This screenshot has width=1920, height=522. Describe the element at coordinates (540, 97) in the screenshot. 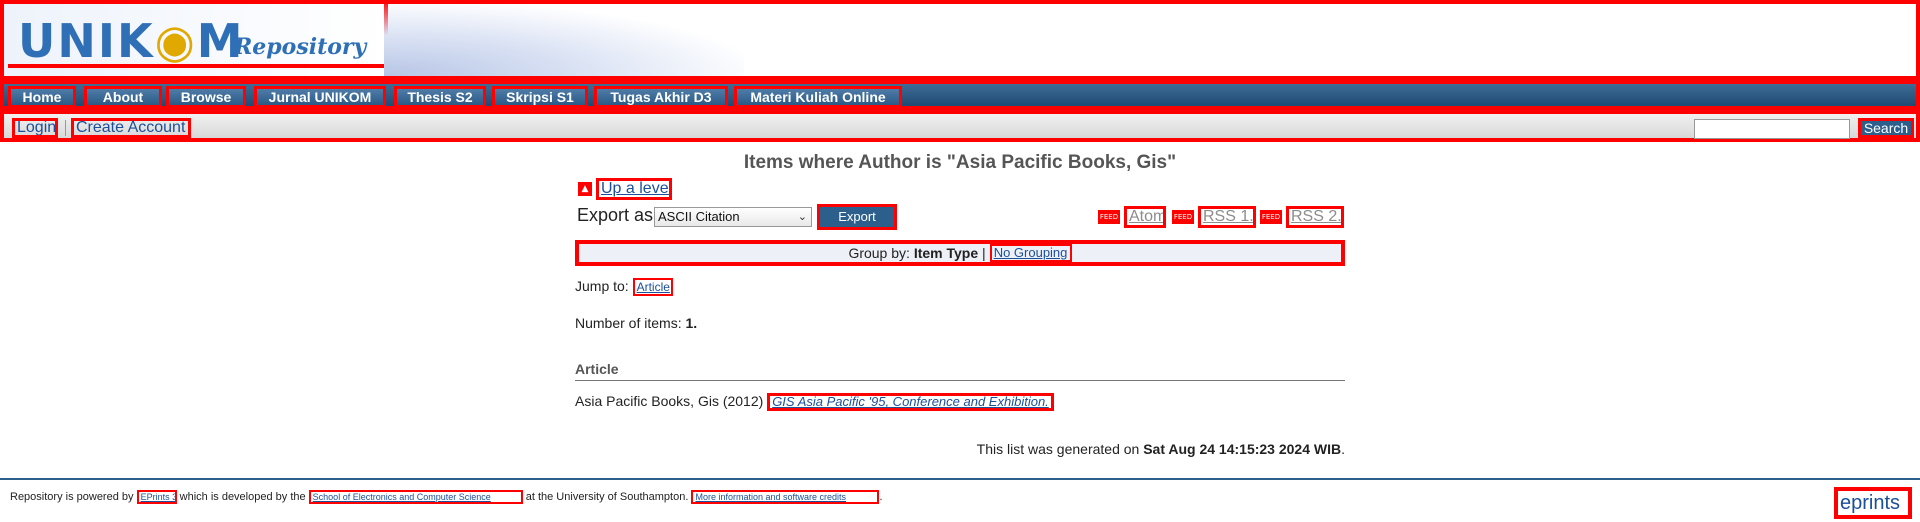

I see `nav-skripsi-s1: Skripsi S1` at that location.